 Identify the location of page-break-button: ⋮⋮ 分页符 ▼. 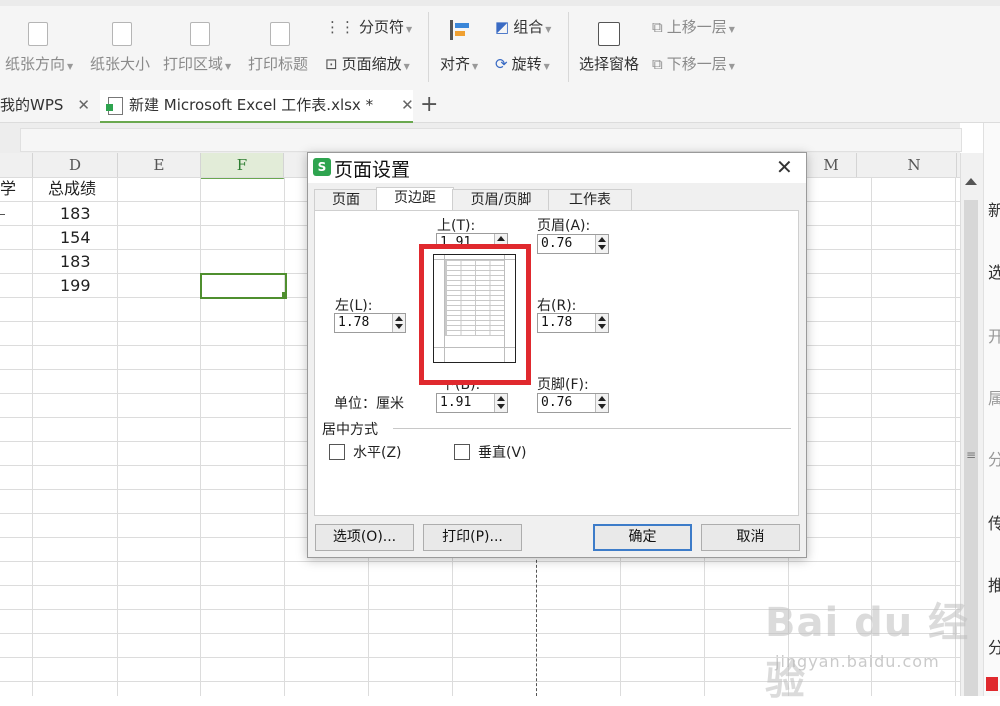
(368, 26).